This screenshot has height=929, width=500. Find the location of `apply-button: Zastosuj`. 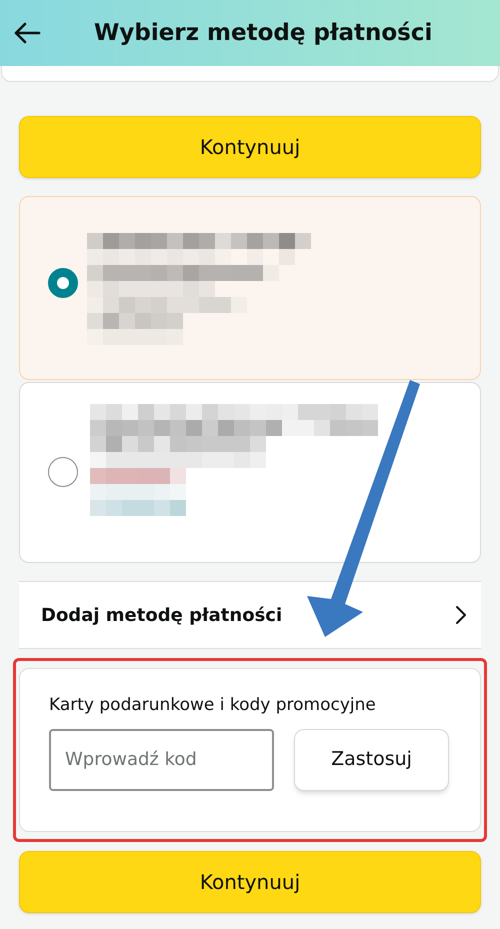

apply-button: Zastosuj is located at coordinates (371, 759).